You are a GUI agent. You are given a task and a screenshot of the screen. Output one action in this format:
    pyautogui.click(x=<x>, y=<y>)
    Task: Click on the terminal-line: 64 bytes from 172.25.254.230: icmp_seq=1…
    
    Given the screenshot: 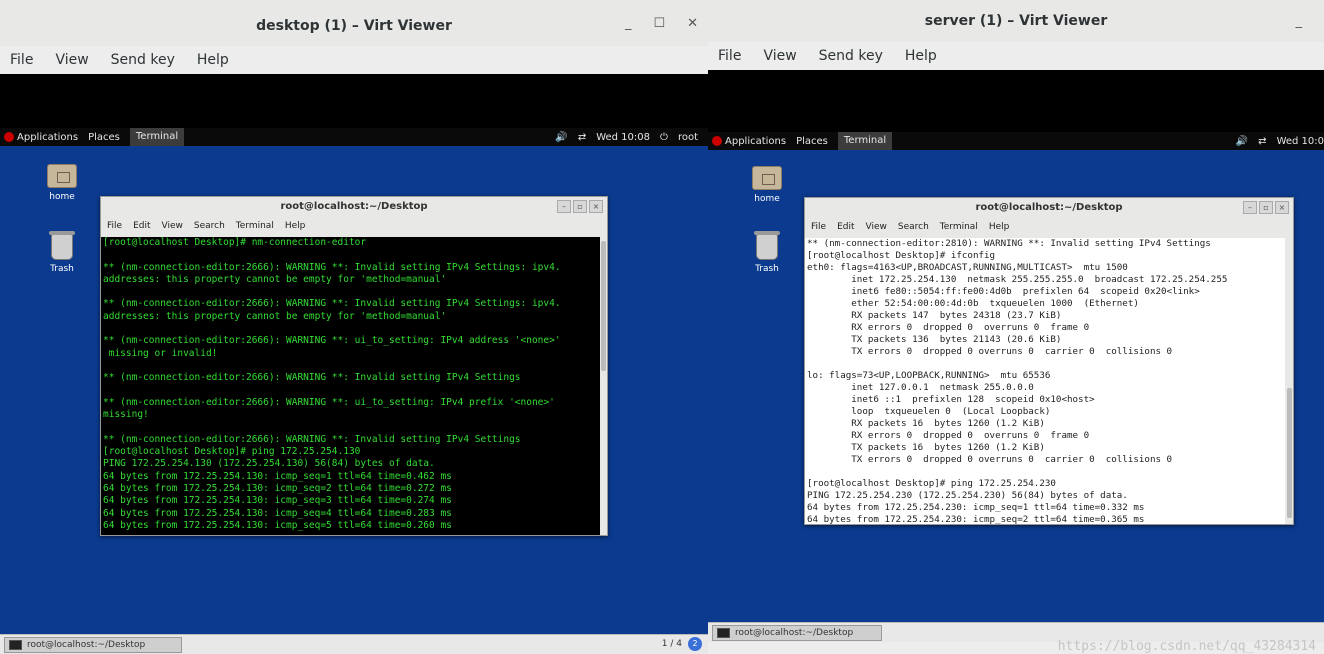 What is the action you would take?
    pyautogui.click(x=976, y=507)
    